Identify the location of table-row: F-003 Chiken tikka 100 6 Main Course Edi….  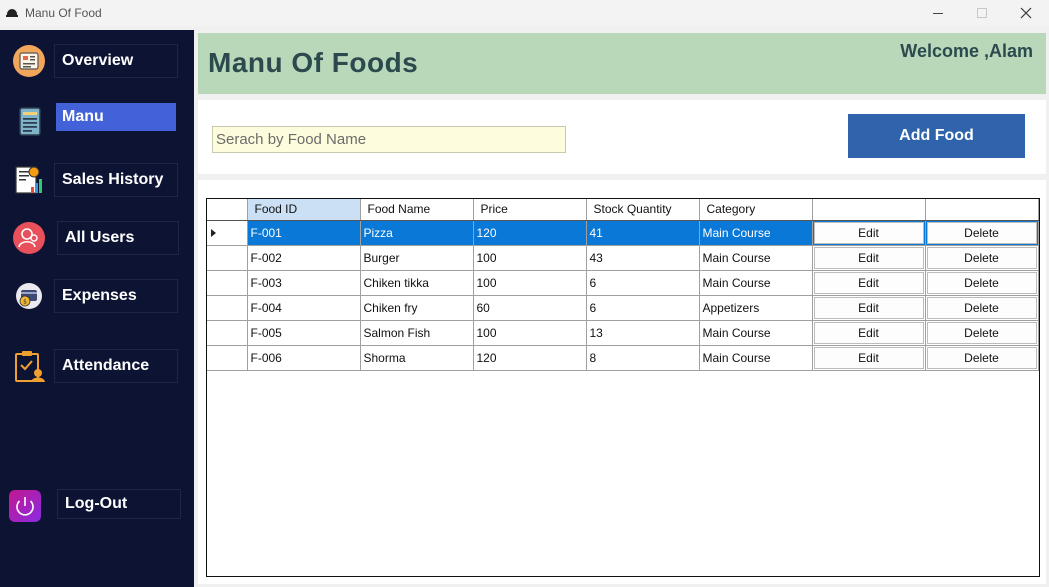
(623, 282).